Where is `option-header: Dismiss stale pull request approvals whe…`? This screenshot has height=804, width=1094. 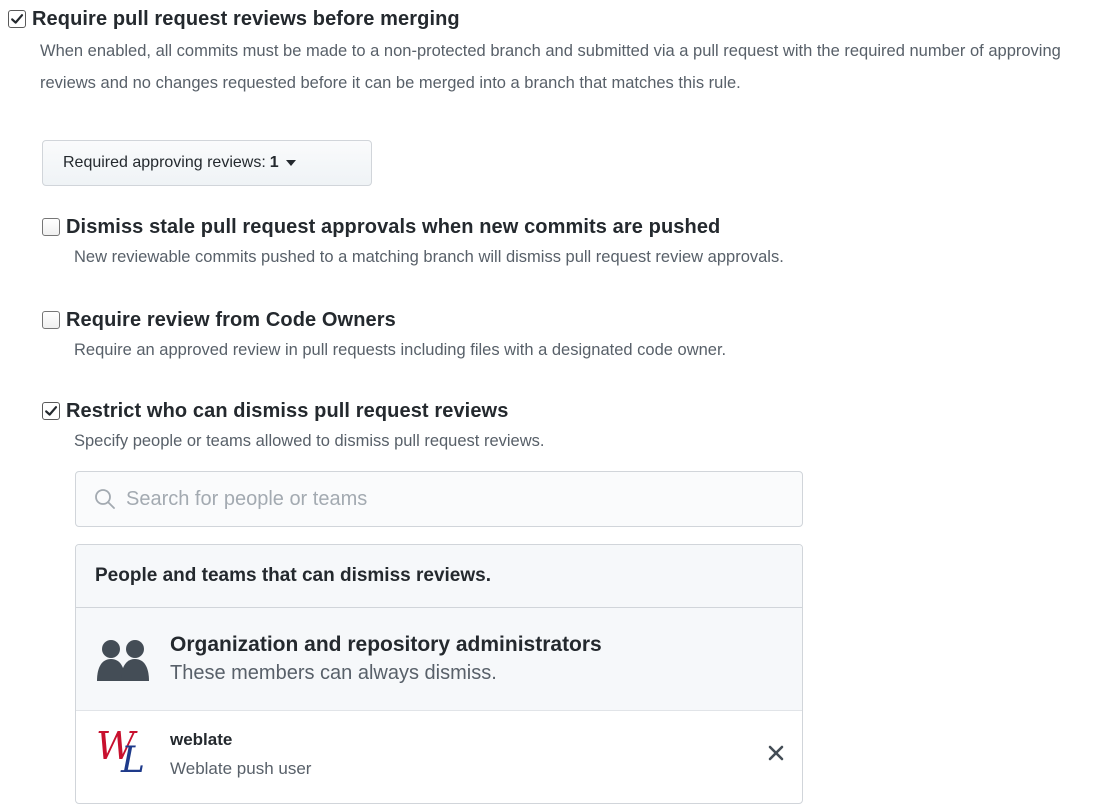
option-header: Dismiss stale pull request approvals whe… is located at coordinates (568, 227).